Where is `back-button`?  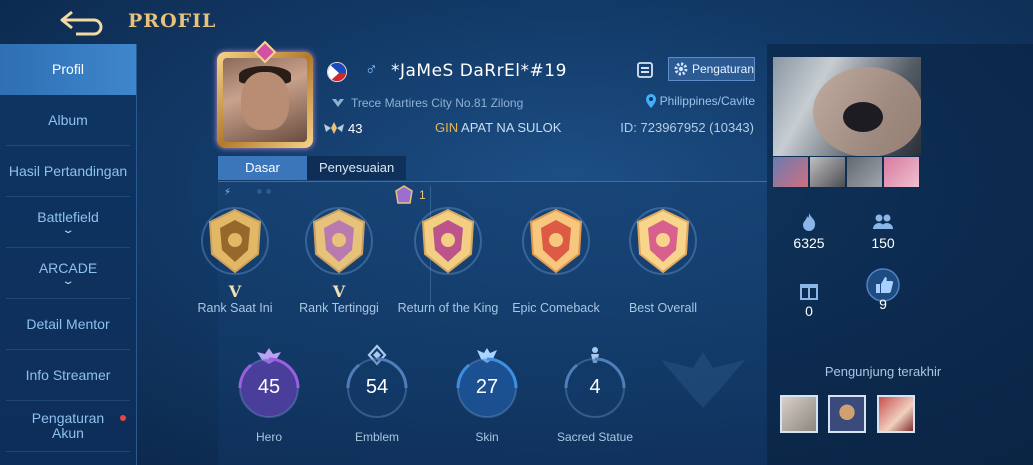
back-button is located at coordinates (82, 22).